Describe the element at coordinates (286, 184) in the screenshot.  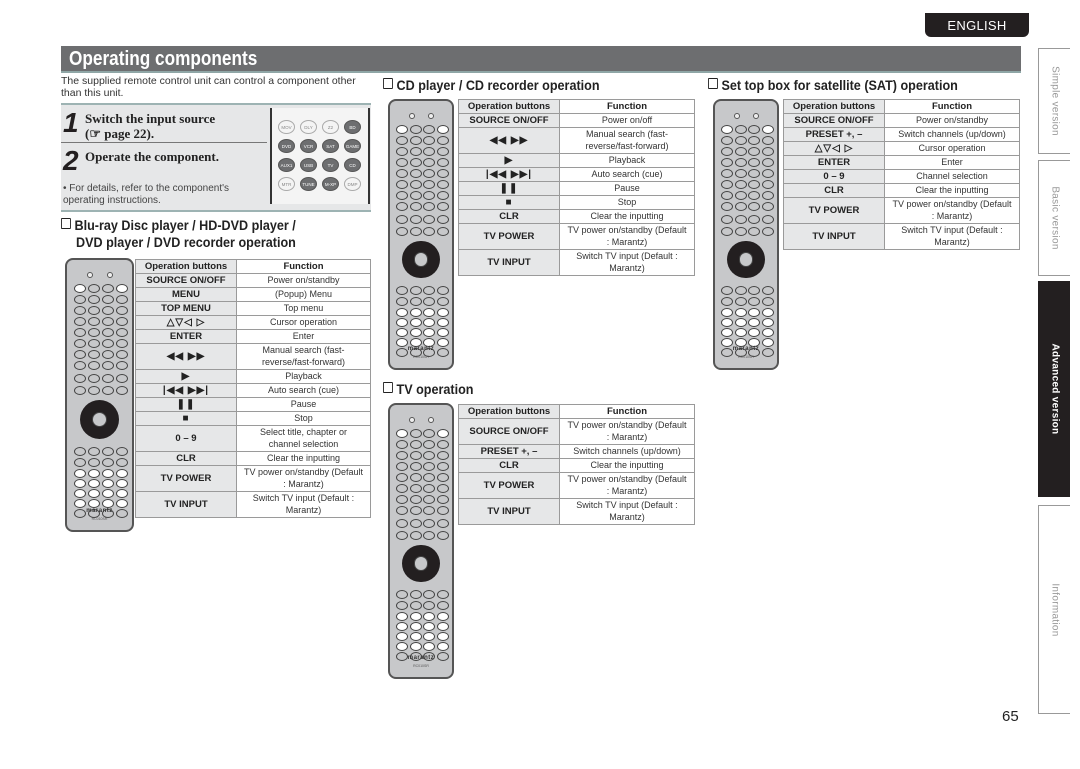
I see `input-source-button: MTR` at that location.